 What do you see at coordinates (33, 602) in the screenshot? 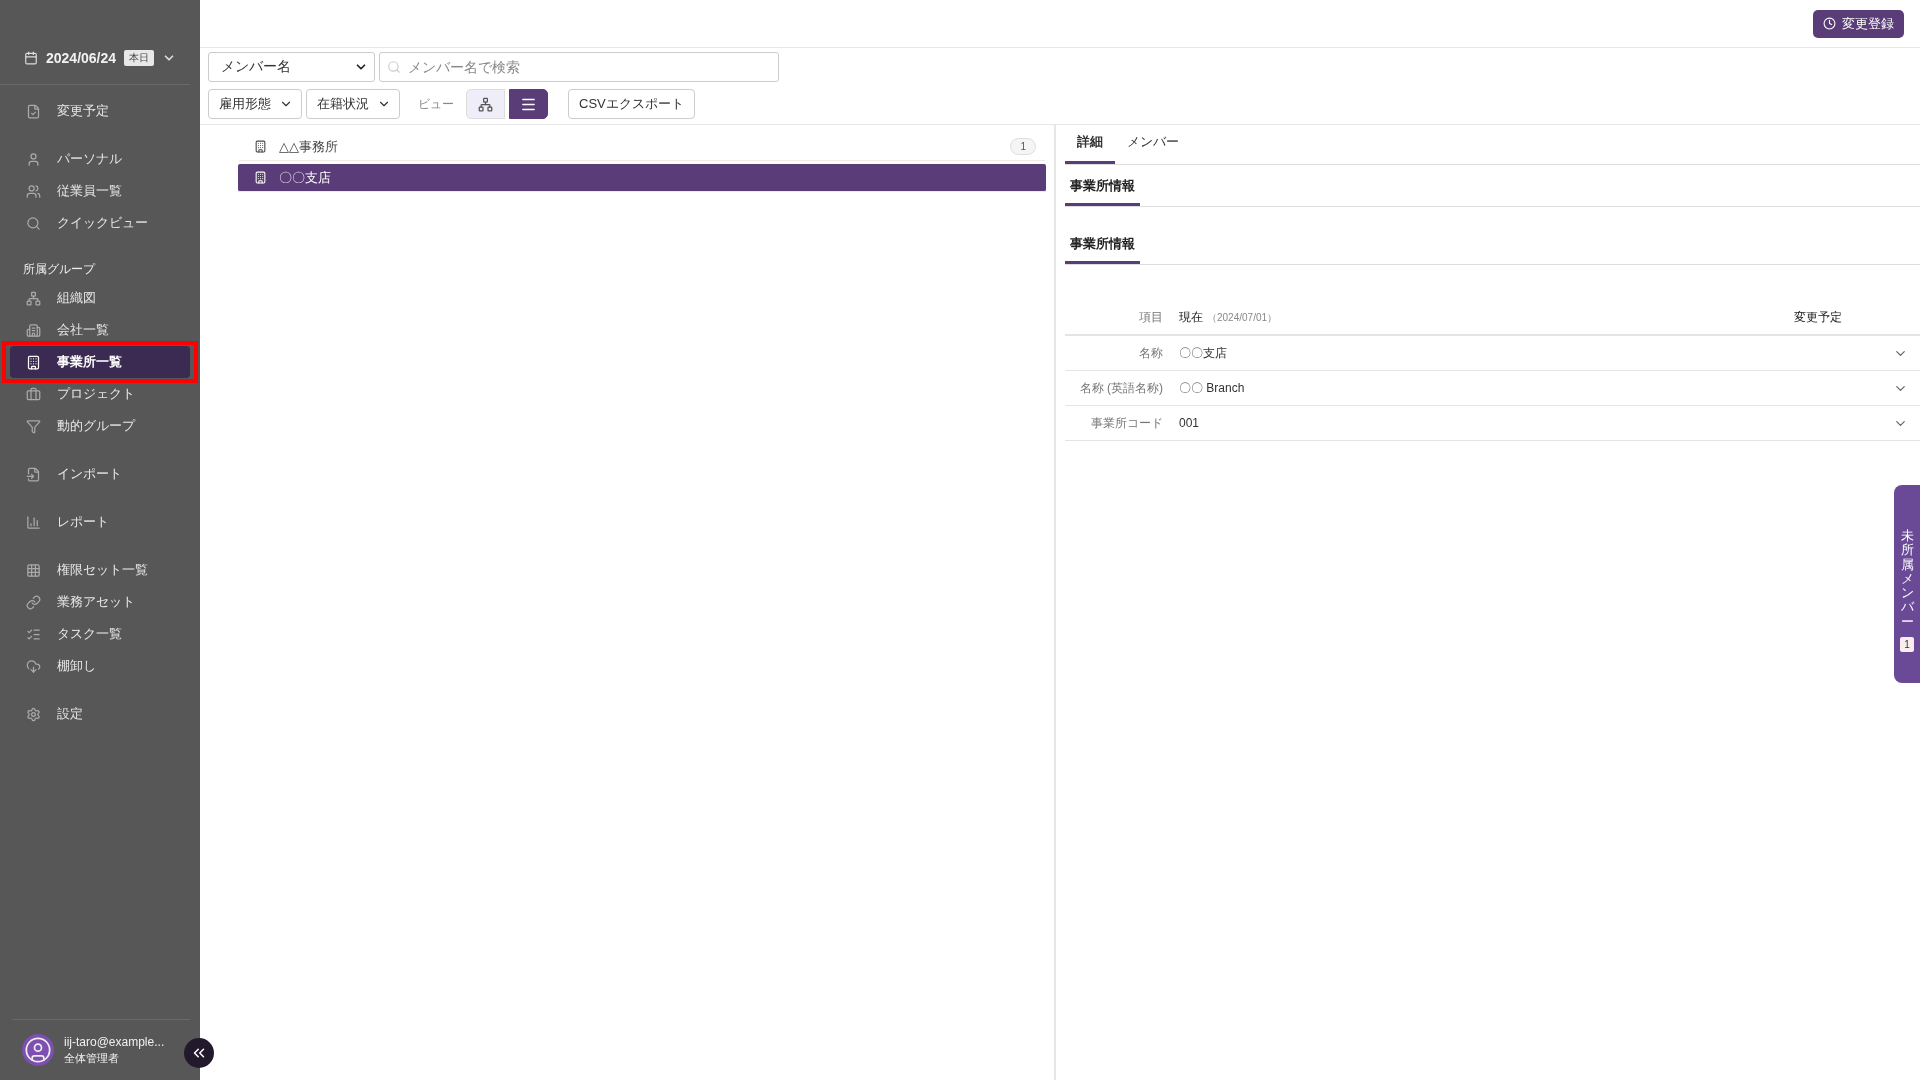
I see `link-icon` at bounding box center [33, 602].